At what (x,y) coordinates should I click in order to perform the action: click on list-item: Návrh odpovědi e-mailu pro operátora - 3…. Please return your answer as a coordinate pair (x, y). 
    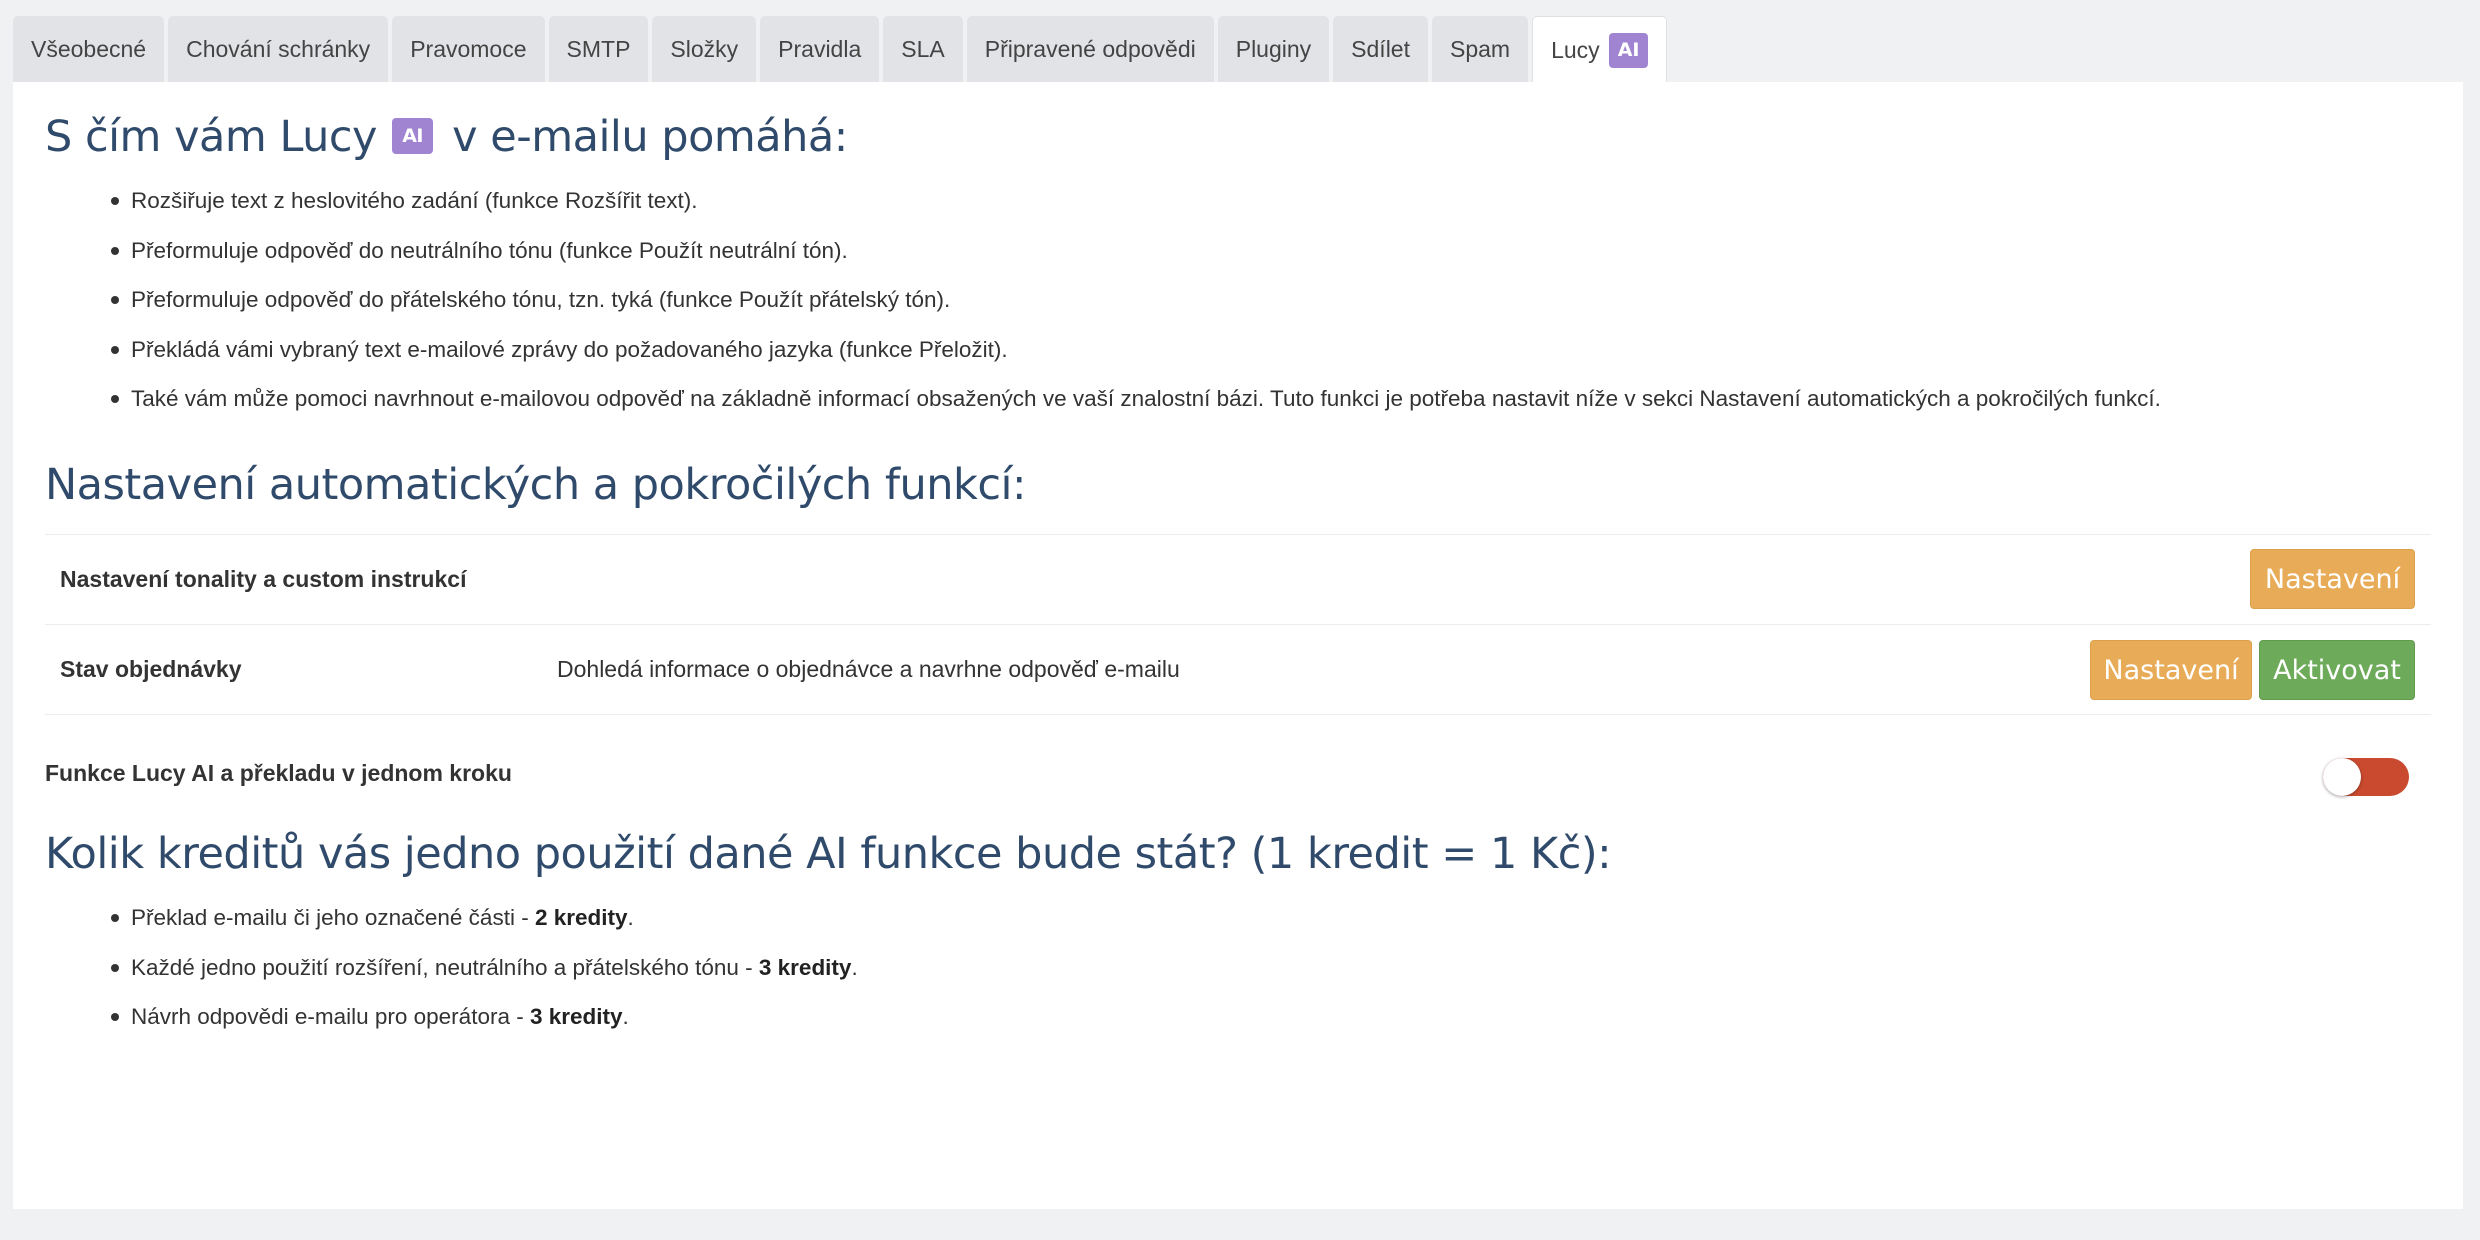
    Looking at the image, I should click on (478, 1028).